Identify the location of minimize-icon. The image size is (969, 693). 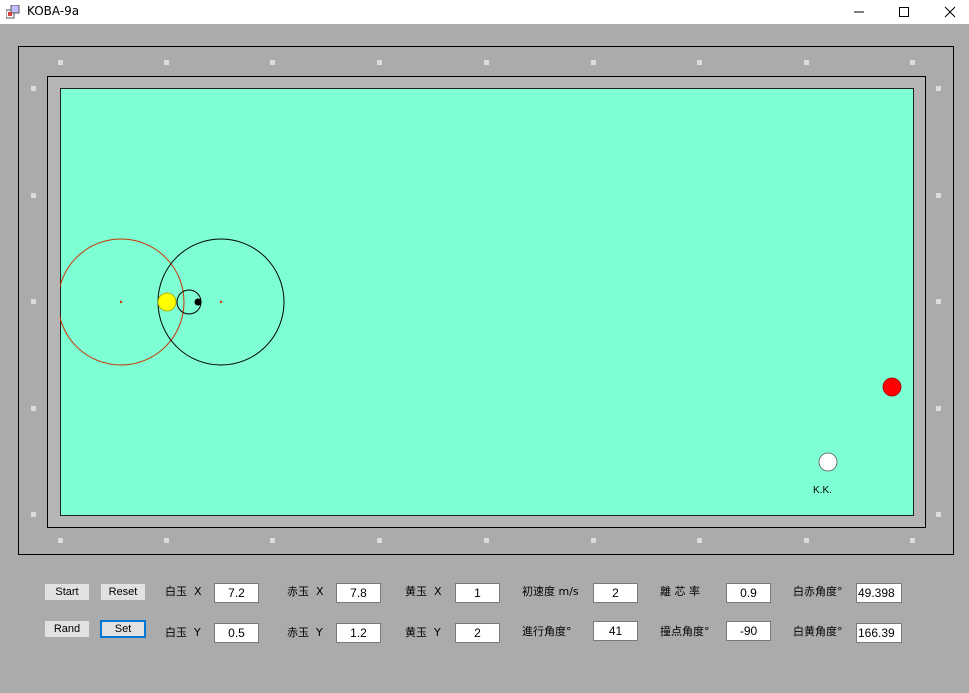
(859, 12).